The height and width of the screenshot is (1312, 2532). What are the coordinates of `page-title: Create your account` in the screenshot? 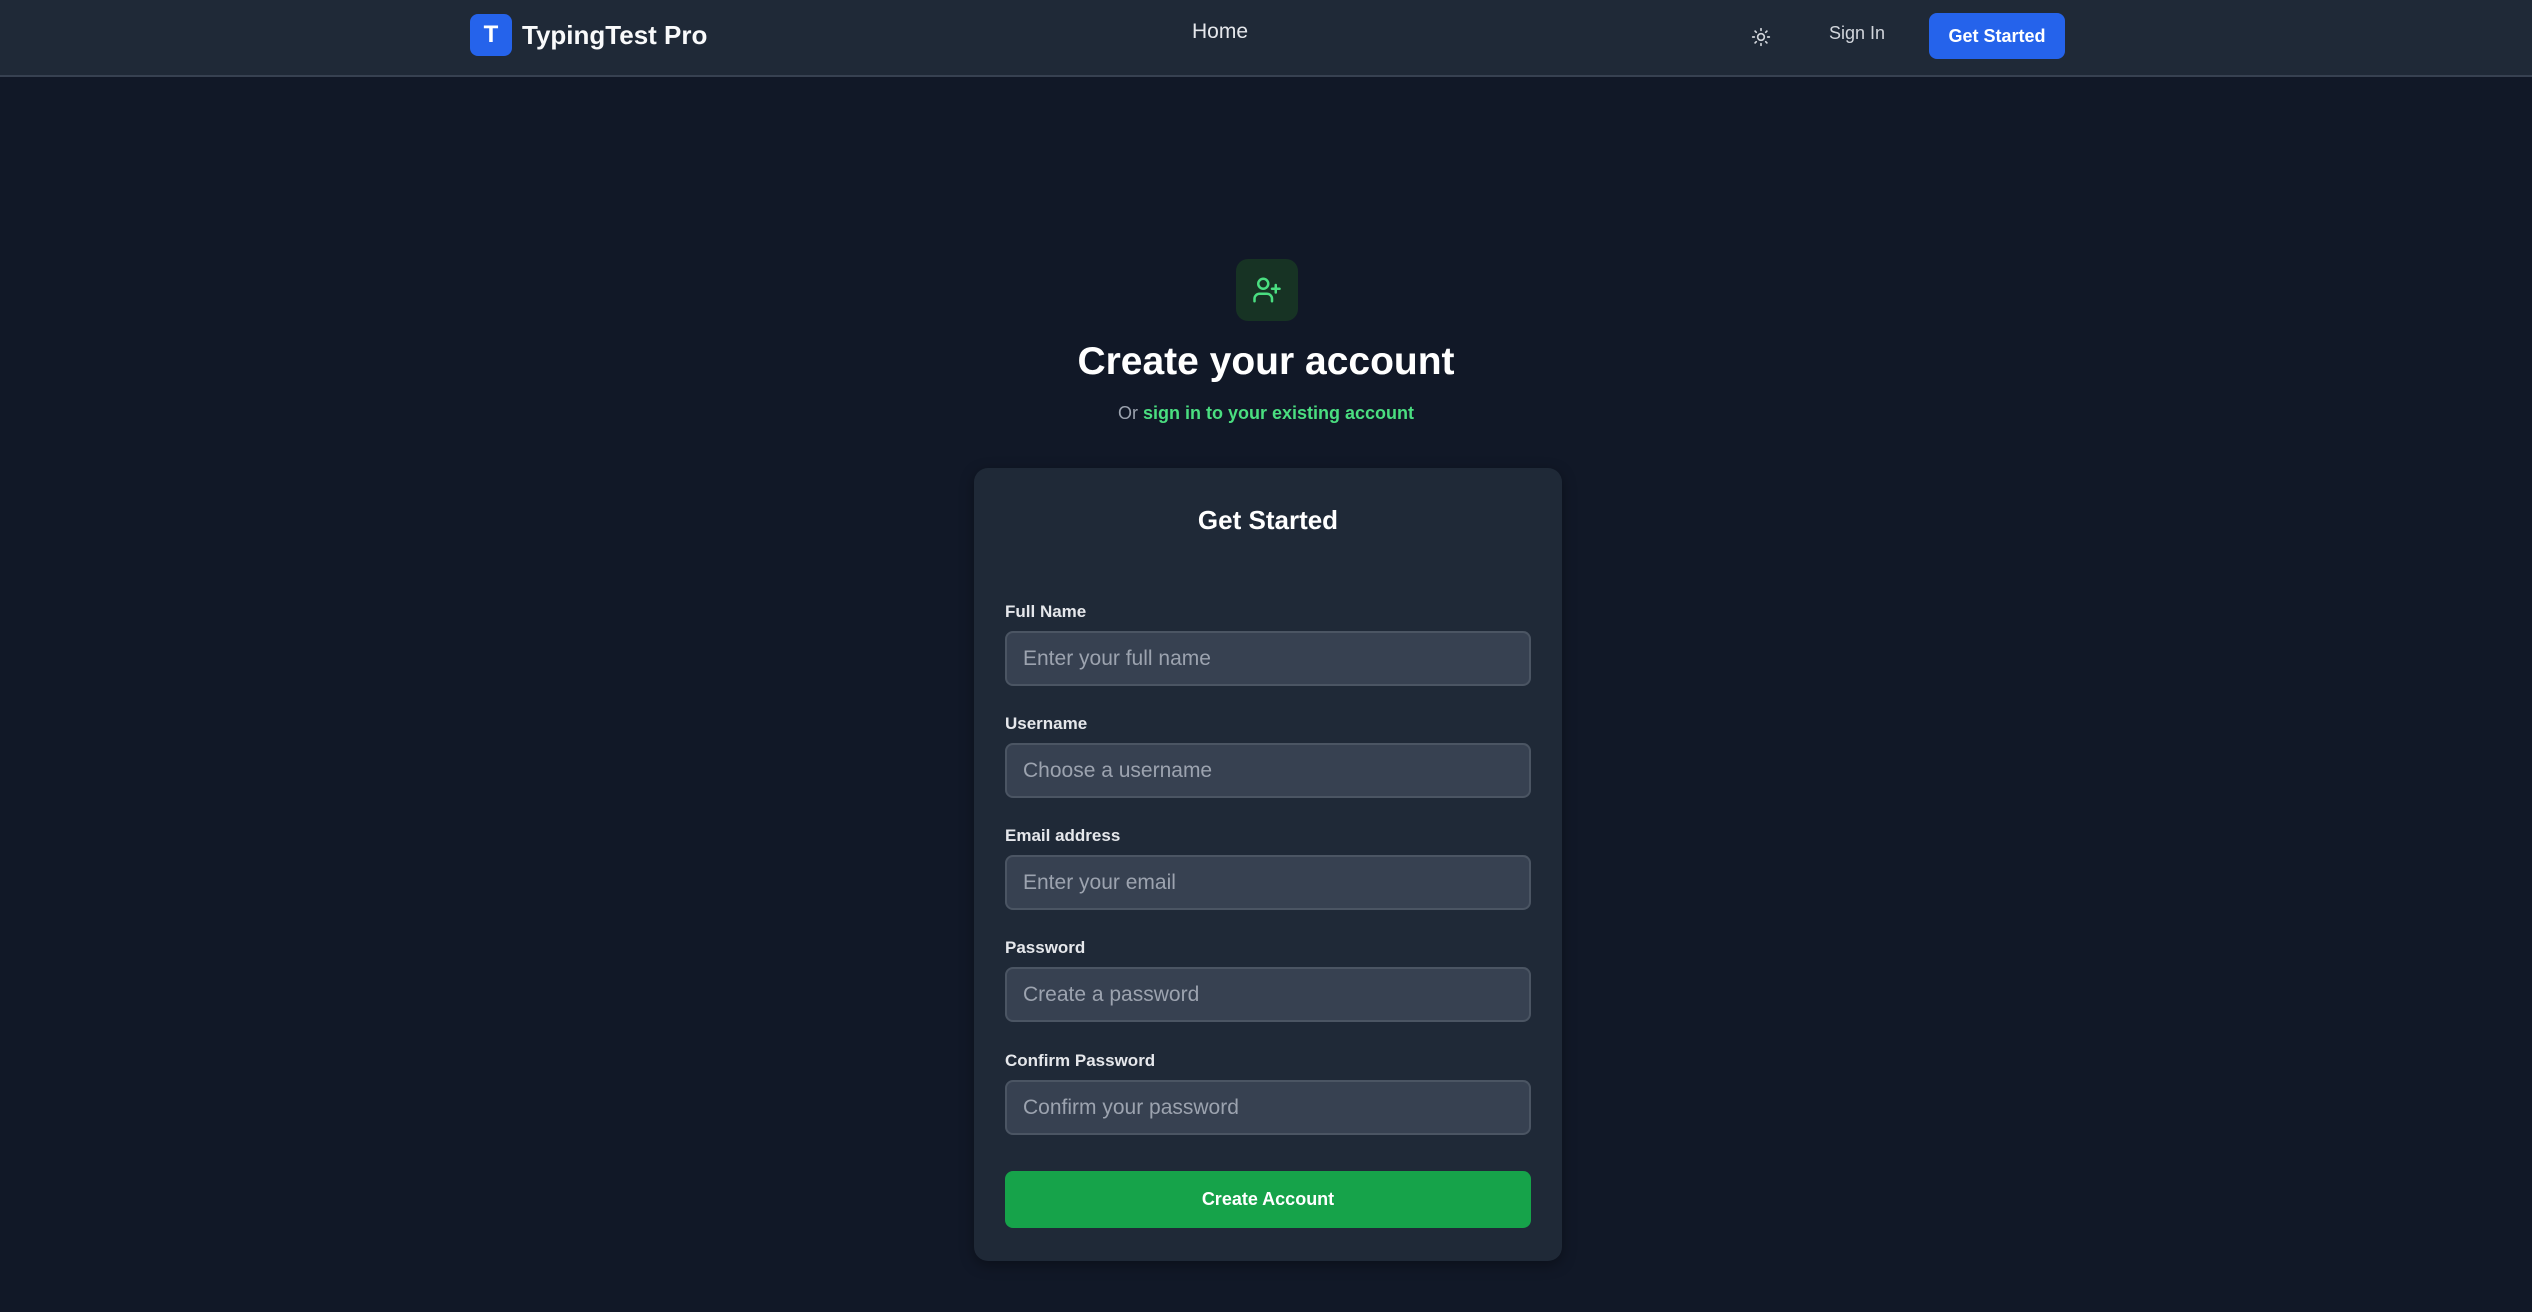 It's located at (1266, 361).